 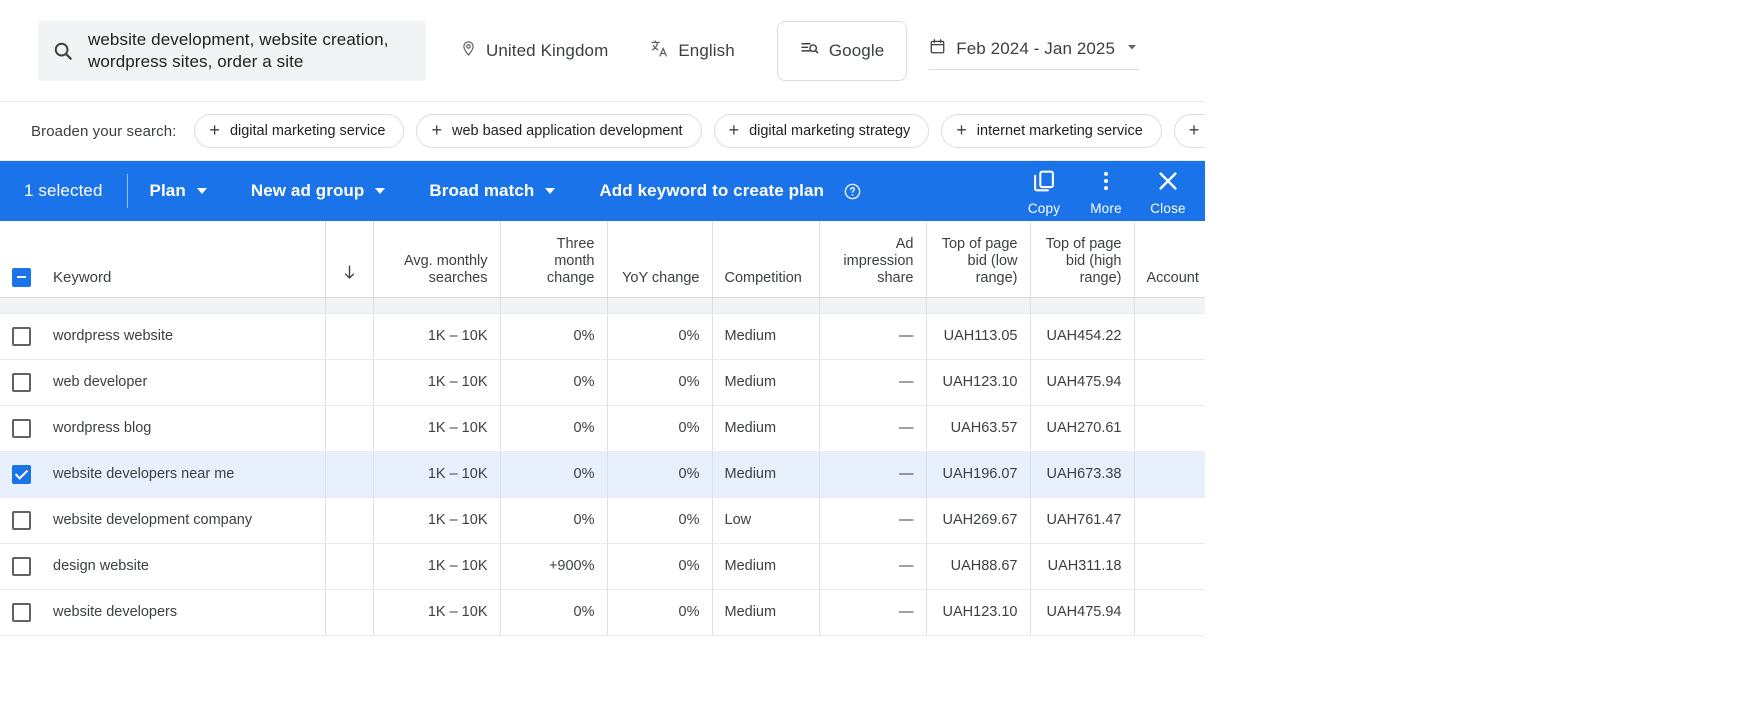 What do you see at coordinates (1044, 183) in the screenshot?
I see `copy-icon` at bounding box center [1044, 183].